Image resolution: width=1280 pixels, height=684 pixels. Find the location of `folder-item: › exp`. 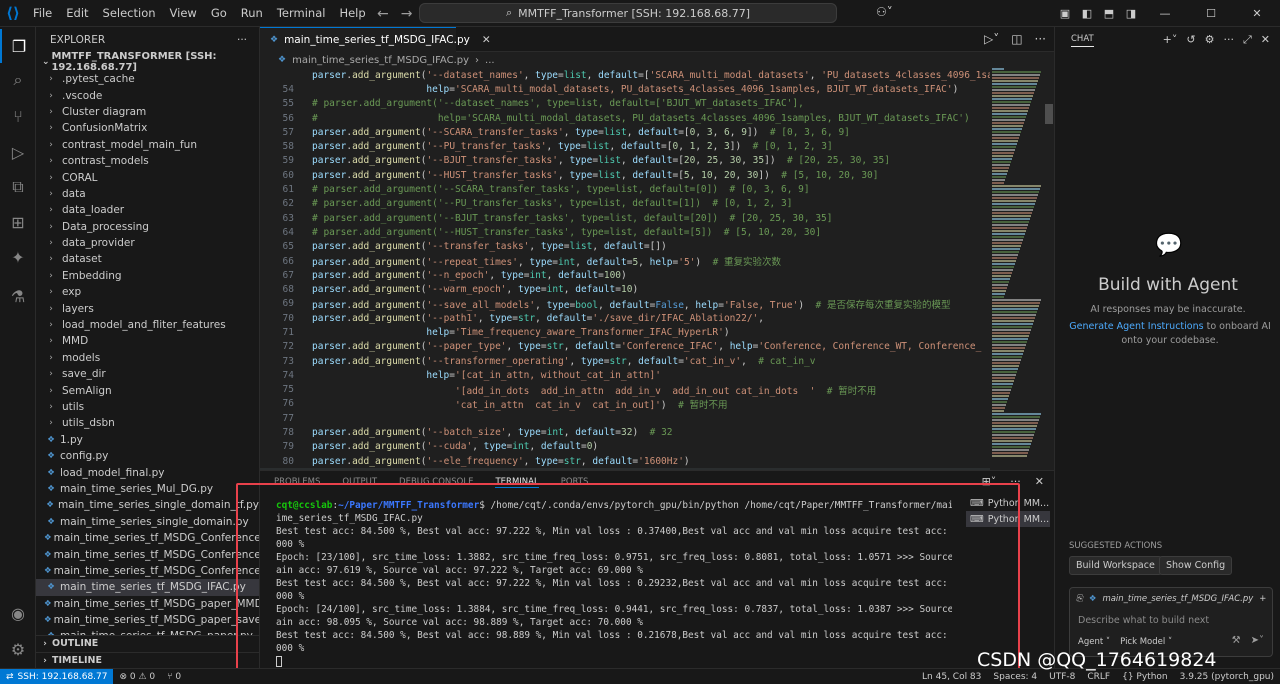

folder-item: › exp is located at coordinates (147, 292).